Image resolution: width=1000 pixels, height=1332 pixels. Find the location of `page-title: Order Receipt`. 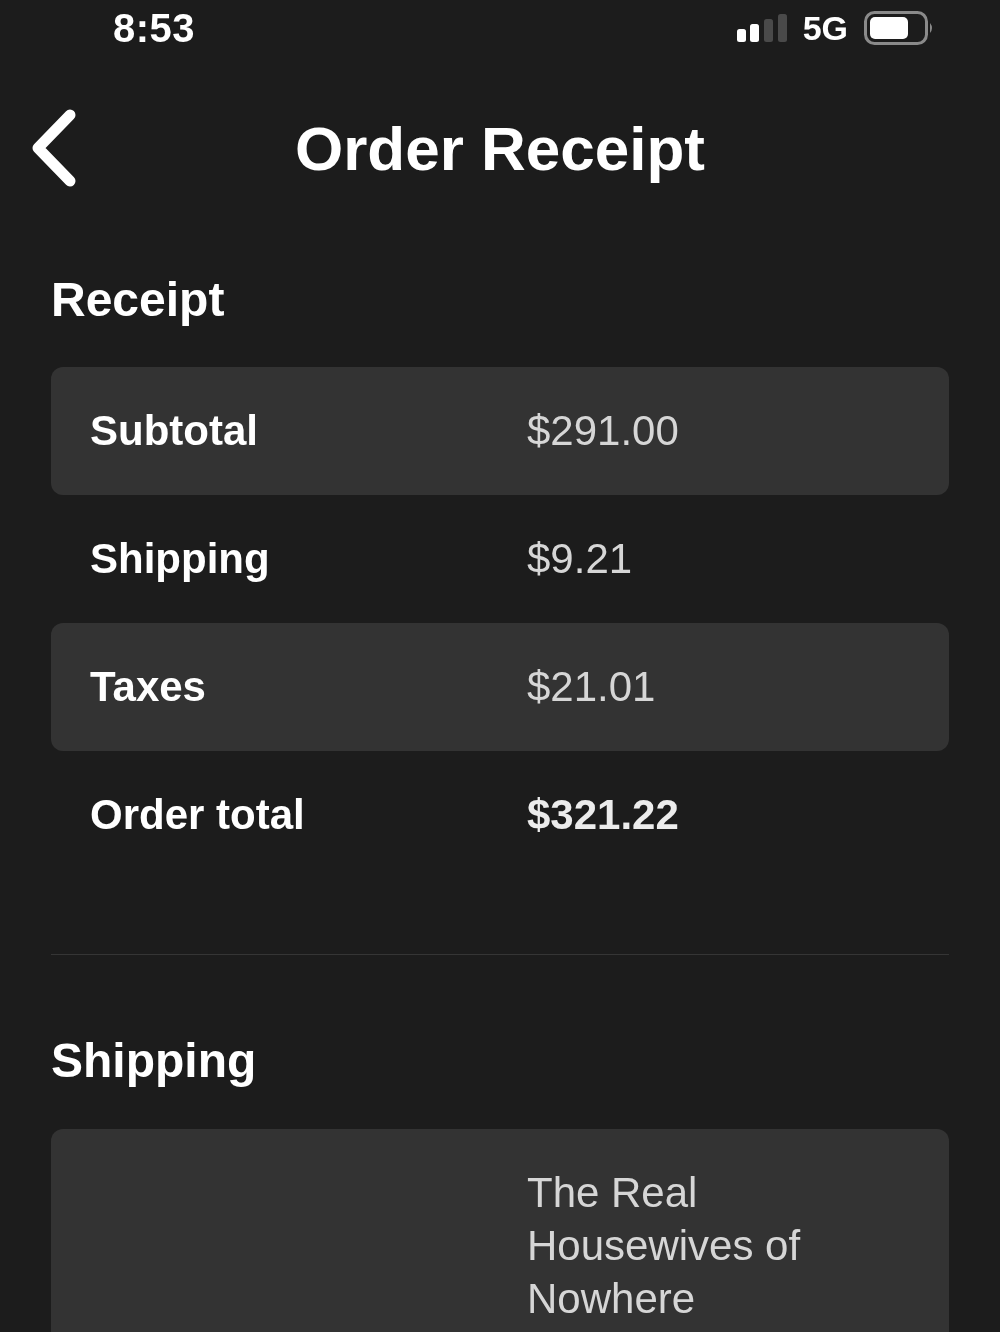

page-title: Order Receipt is located at coordinates (500, 148).